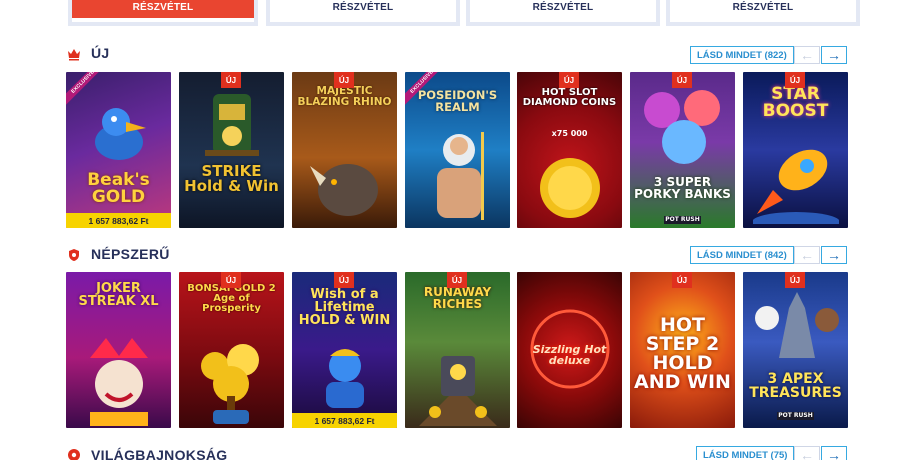 The height and width of the screenshot is (460, 913). Describe the element at coordinates (231, 178) in the screenshot. I see `game-logo: STRIKE Hold & Win` at that location.